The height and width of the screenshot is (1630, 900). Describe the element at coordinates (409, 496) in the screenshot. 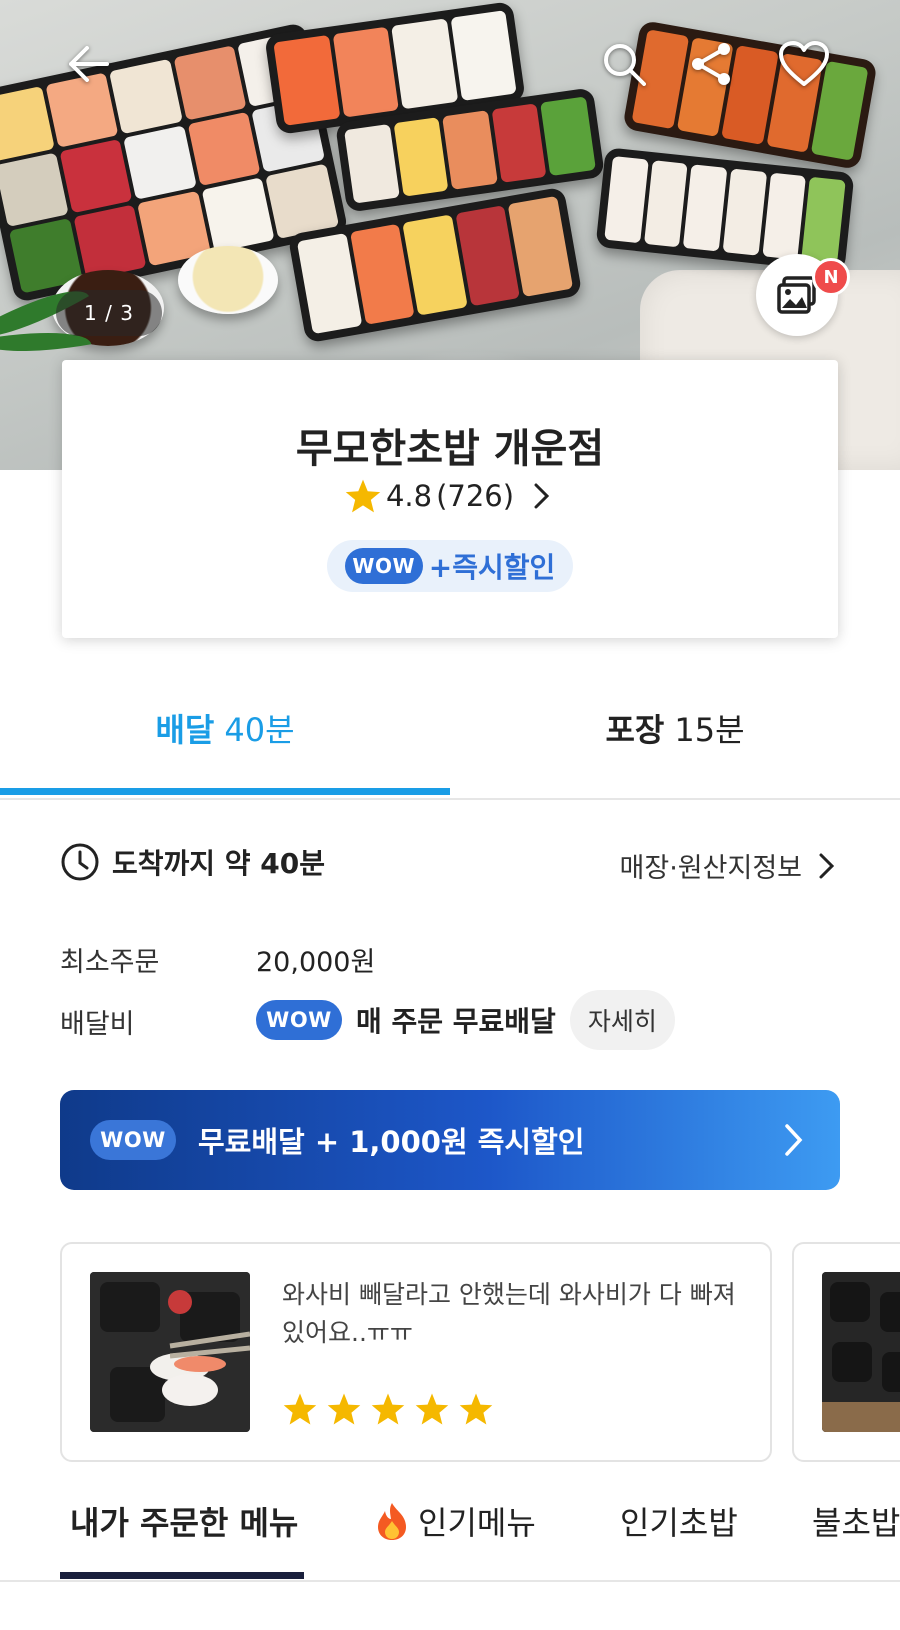

I see `rating-value: 4.8` at that location.